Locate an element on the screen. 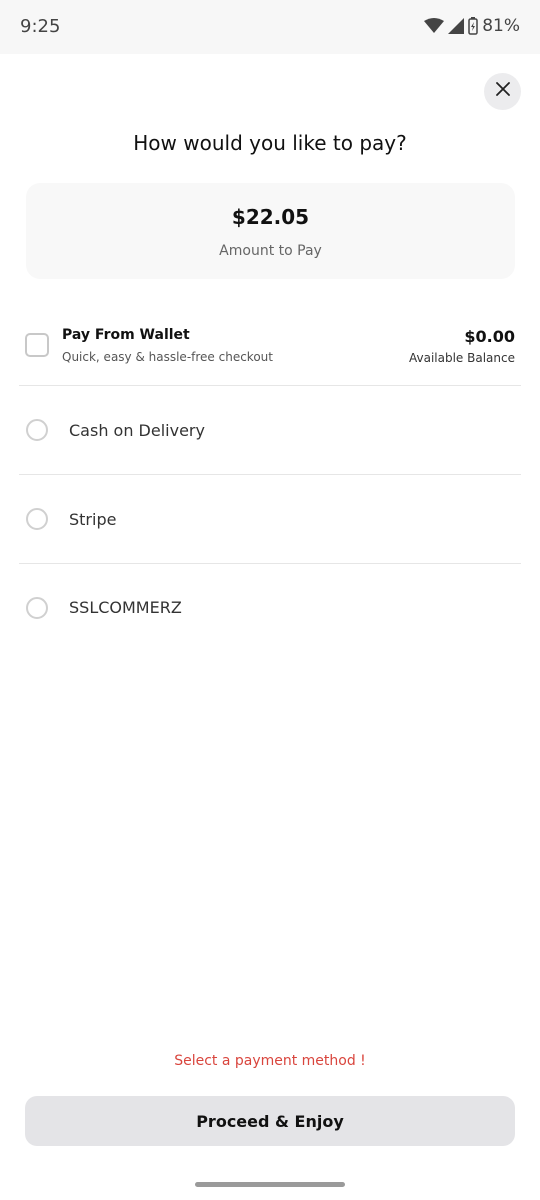 The image size is (540, 1200). battery-charging-icon is located at coordinates (473, 26).